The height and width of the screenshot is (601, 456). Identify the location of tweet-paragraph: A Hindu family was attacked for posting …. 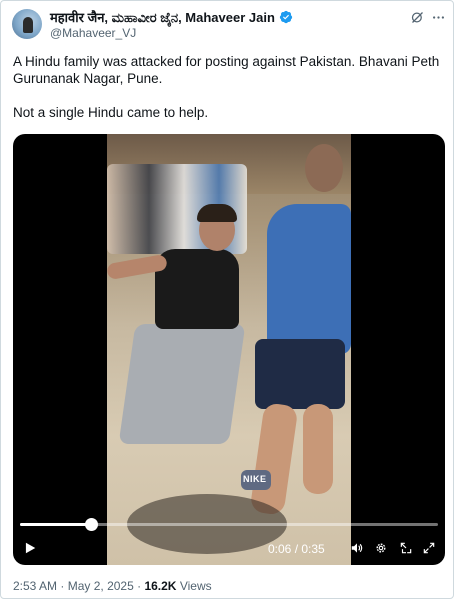
(226, 70).